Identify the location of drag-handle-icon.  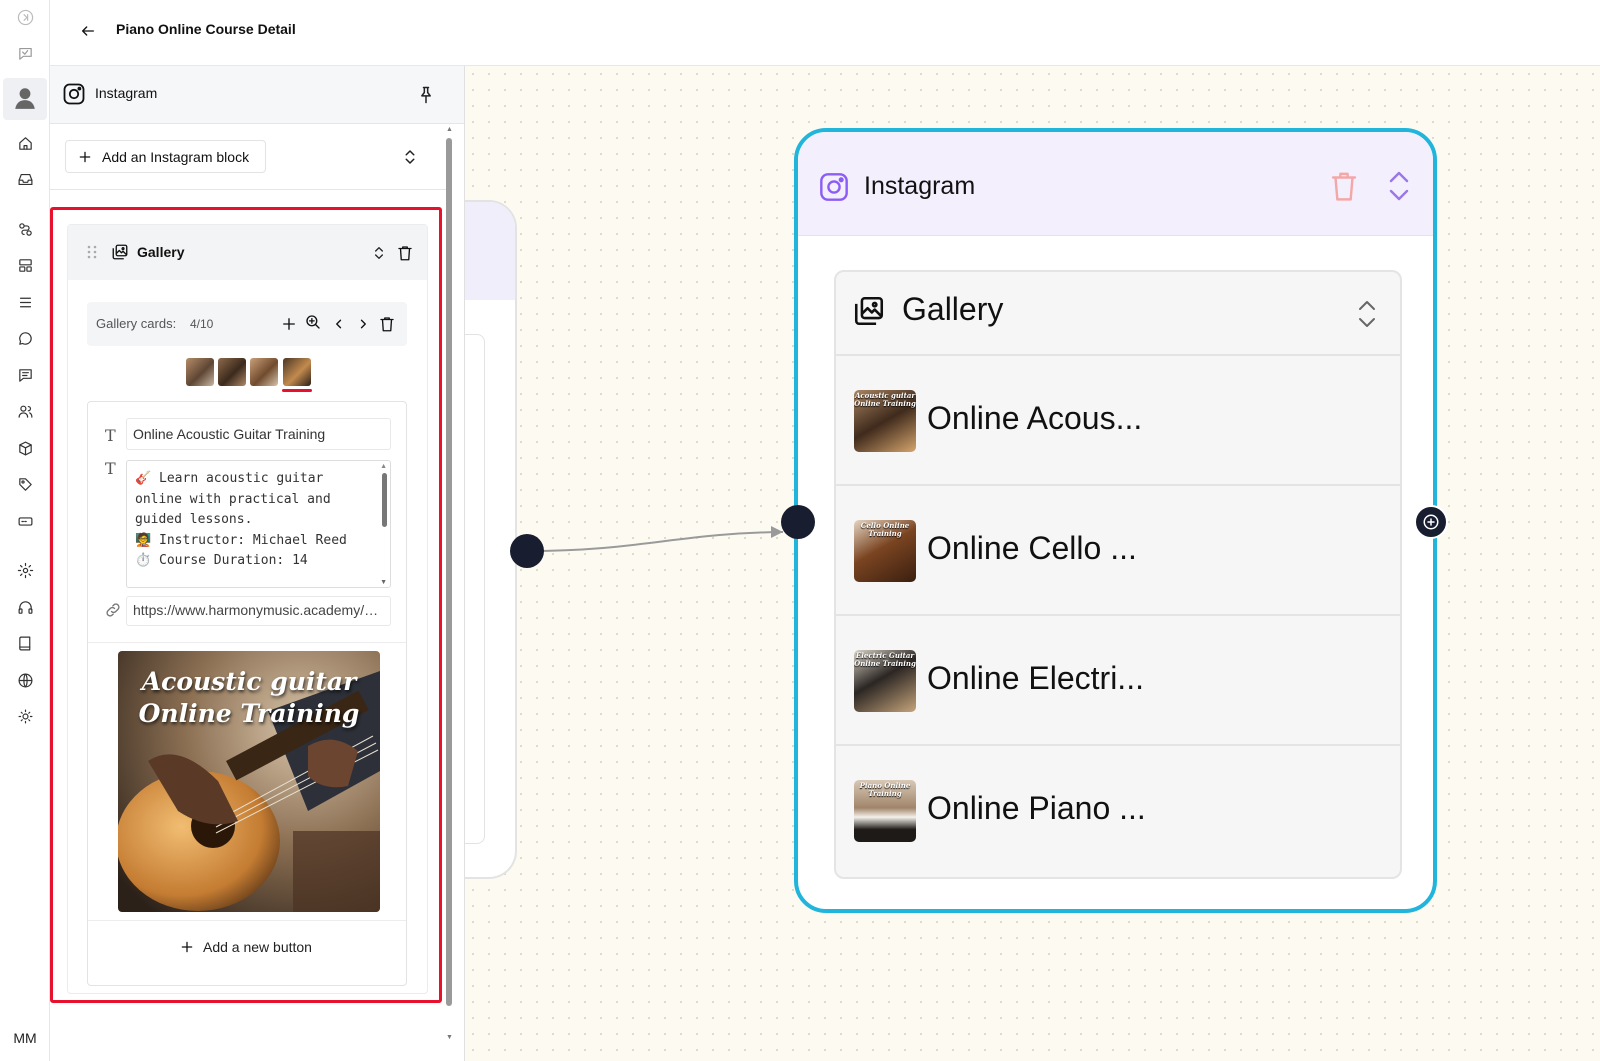
(92, 252).